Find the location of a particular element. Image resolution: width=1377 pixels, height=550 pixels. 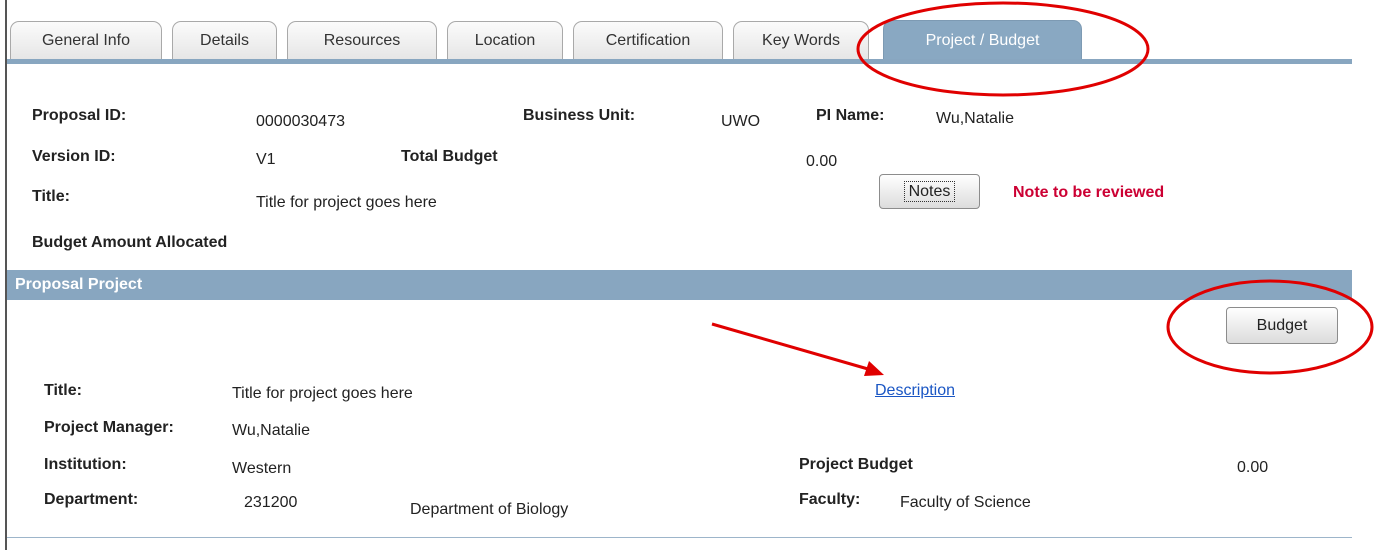

tab-project-budget: Project / Budget is located at coordinates (982, 40).